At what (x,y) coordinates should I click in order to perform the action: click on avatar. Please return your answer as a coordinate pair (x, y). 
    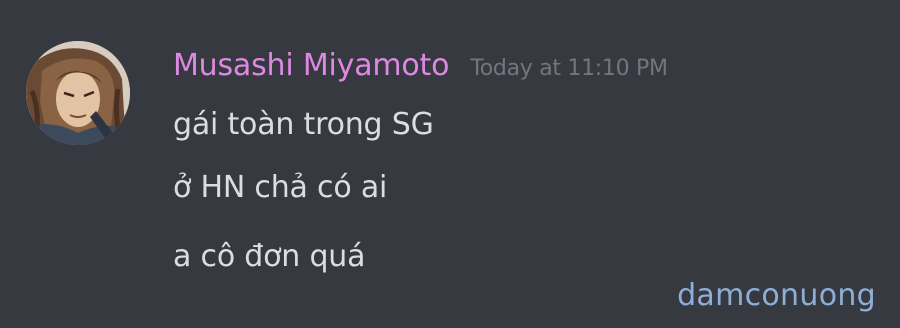
    Looking at the image, I should click on (78, 93).